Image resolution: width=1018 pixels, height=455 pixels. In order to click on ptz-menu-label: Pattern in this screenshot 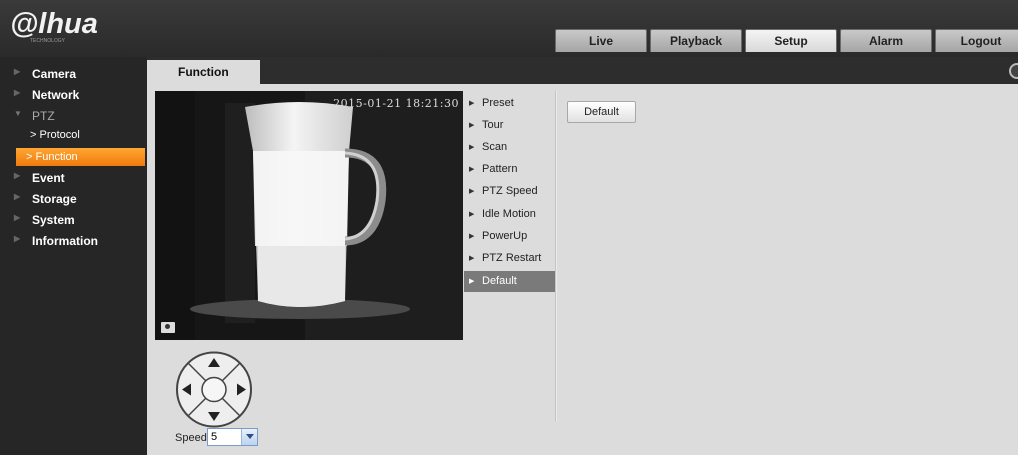, I will do `click(500, 169)`.